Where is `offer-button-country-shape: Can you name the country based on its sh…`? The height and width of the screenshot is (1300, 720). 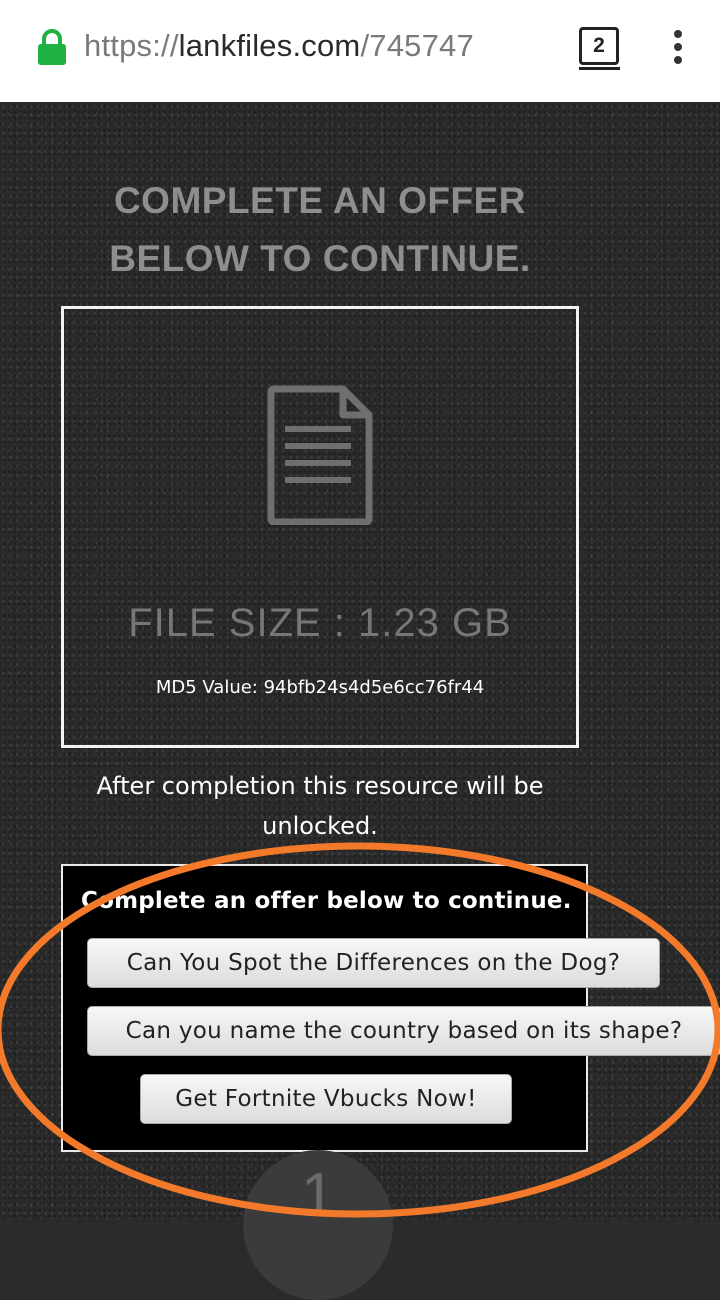 offer-button-country-shape: Can you name the country based on its sh… is located at coordinates (403, 1031).